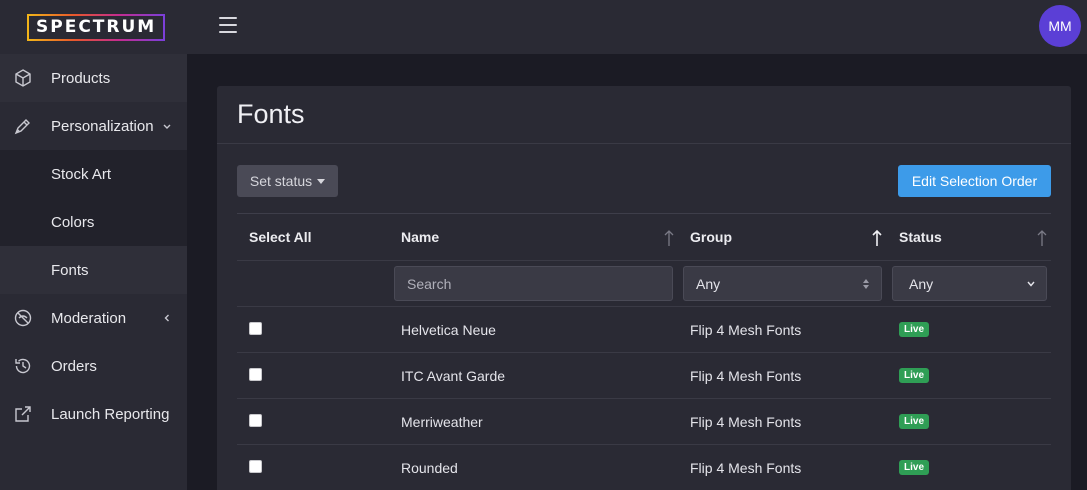  Describe the element at coordinates (533, 283) in the screenshot. I see `search-input` at that location.